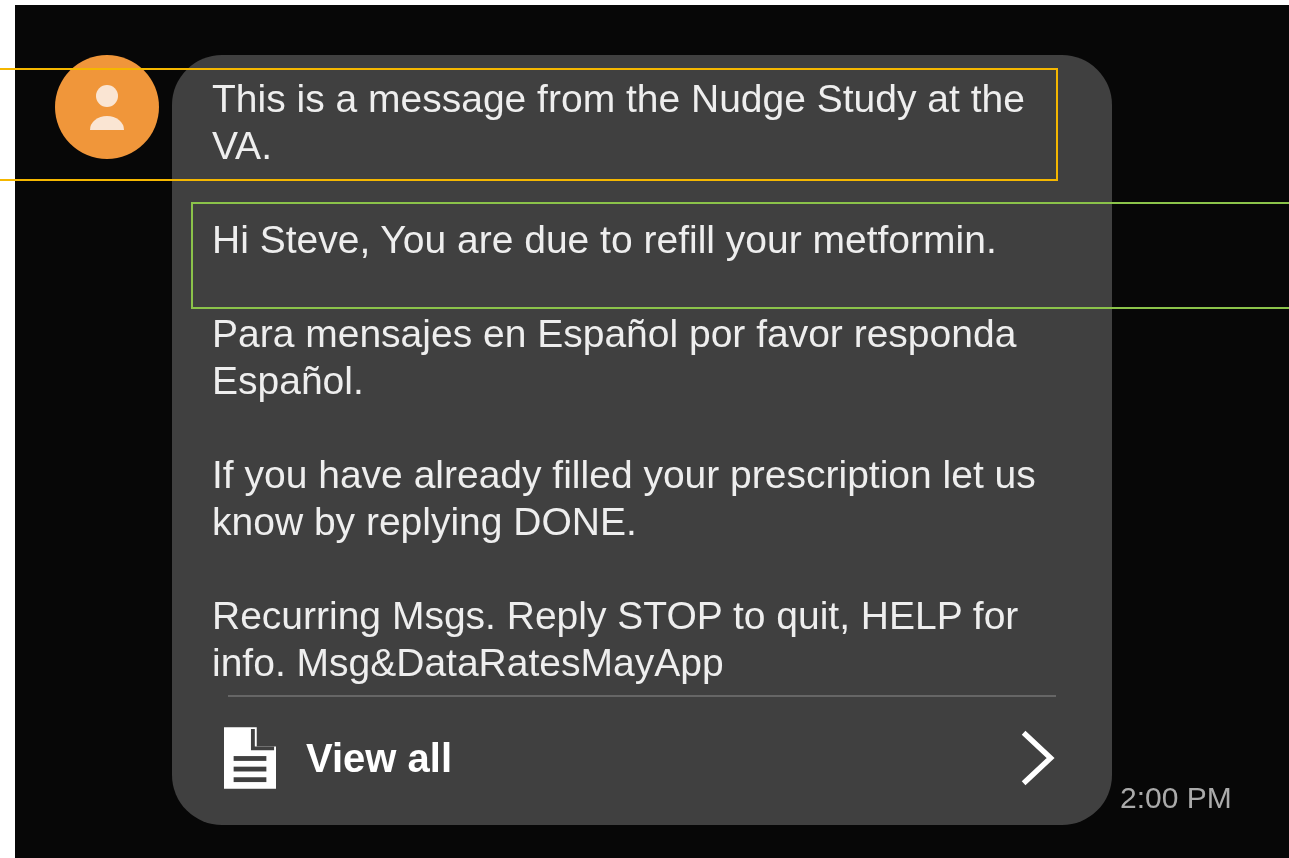 Image resolution: width=1289 pixels, height=858 pixels. What do you see at coordinates (605, 240) in the screenshot?
I see `message-text: Hi Steve, You are due to refill your metformin.` at bounding box center [605, 240].